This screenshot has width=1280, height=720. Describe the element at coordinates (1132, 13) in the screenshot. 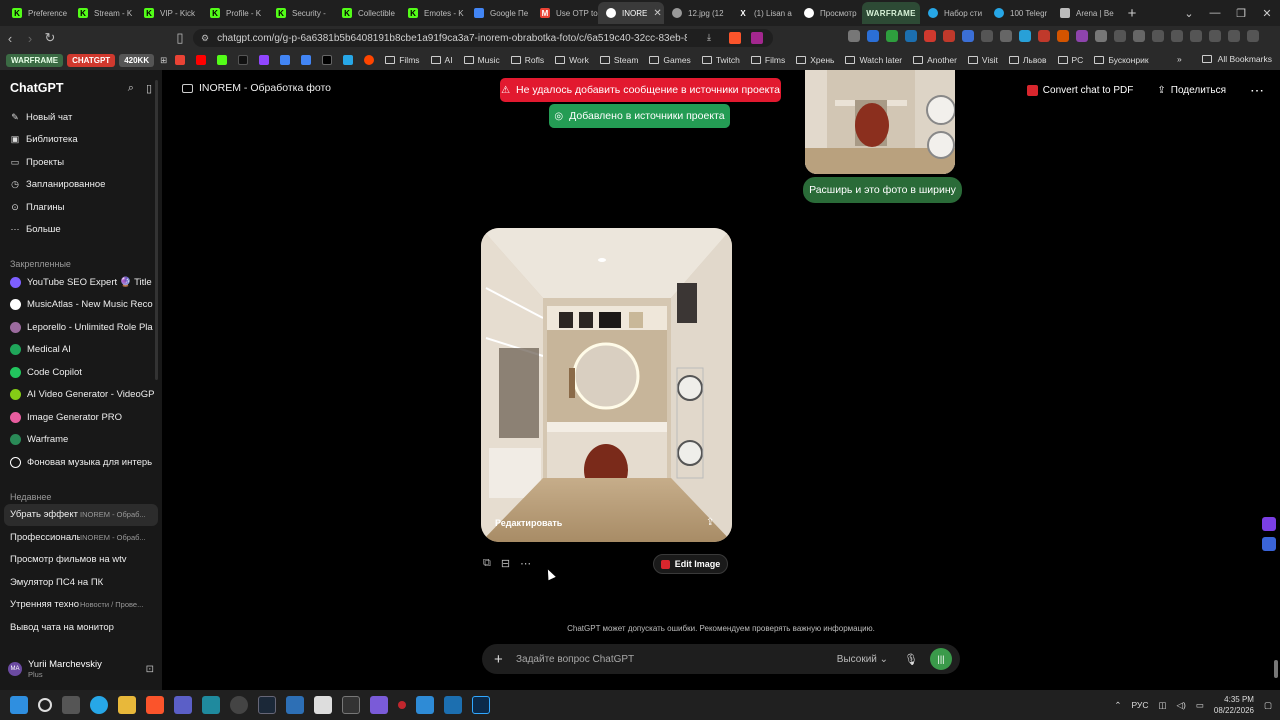

I see `new-tab-button: +` at that location.